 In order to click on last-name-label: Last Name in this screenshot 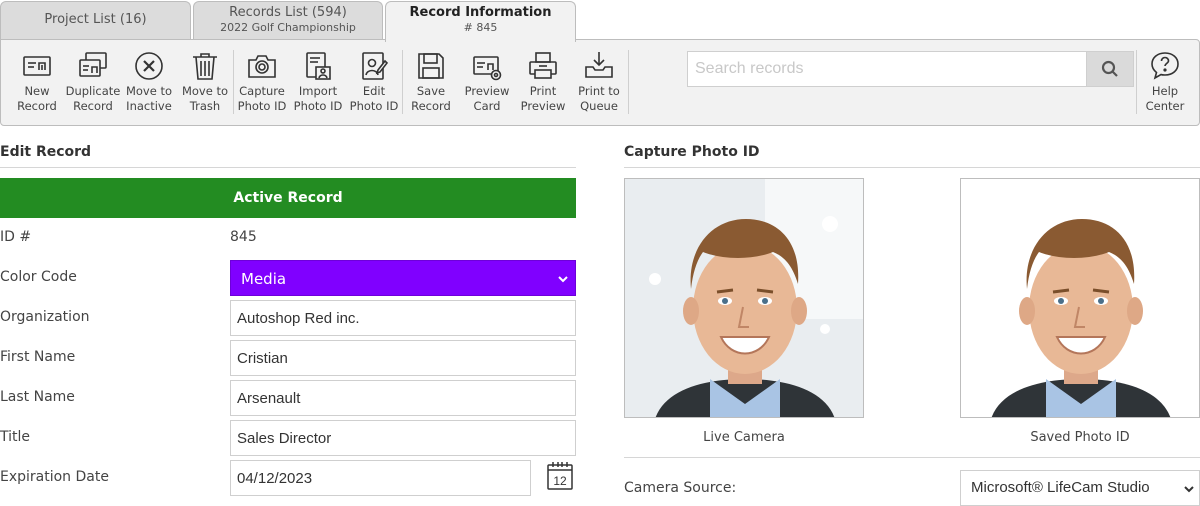, I will do `click(37, 397)`.